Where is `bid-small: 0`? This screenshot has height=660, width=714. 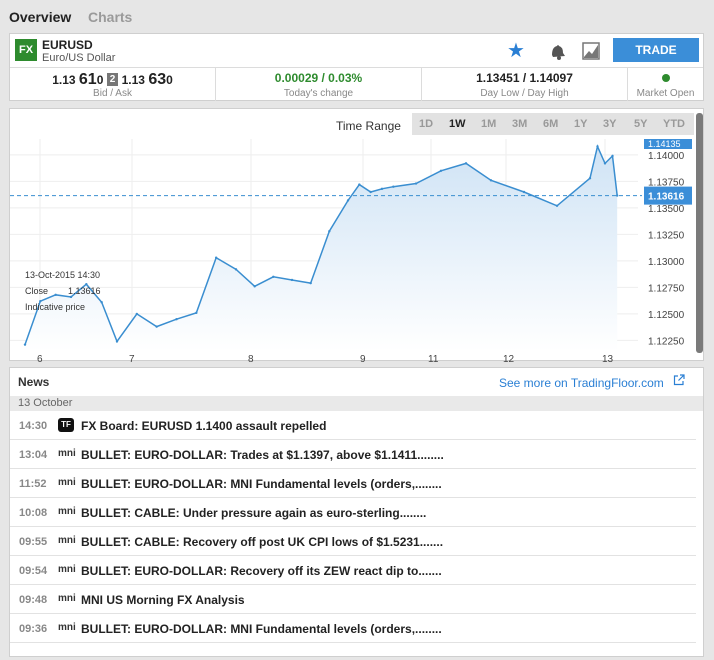 bid-small: 0 is located at coordinates (100, 80).